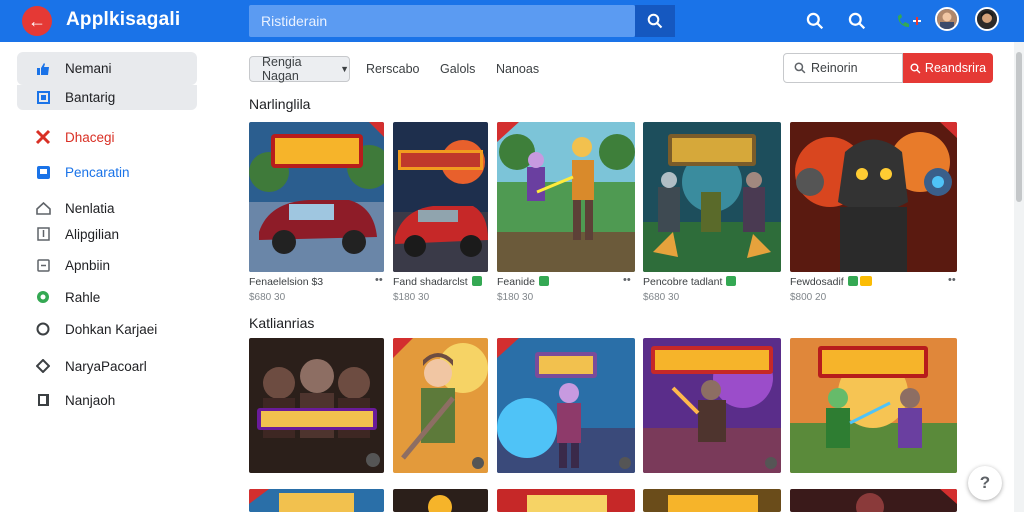 The image size is (1024, 512). Describe the element at coordinates (955, 68) in the screenshot. I see `content-search-button-label: Reandsrira` at that location.